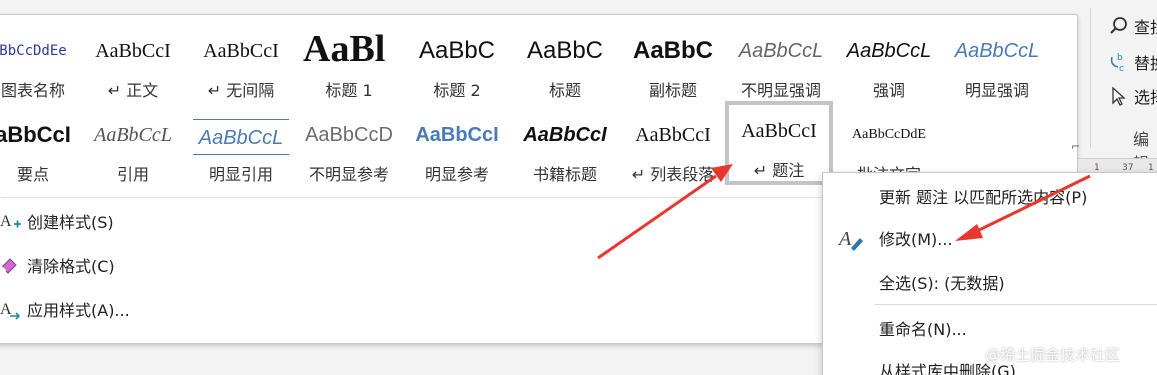  What do you see at coordinates (1016, 304) in the screenshot?
I see `menu-separator` at bounding box center [1016, 304].